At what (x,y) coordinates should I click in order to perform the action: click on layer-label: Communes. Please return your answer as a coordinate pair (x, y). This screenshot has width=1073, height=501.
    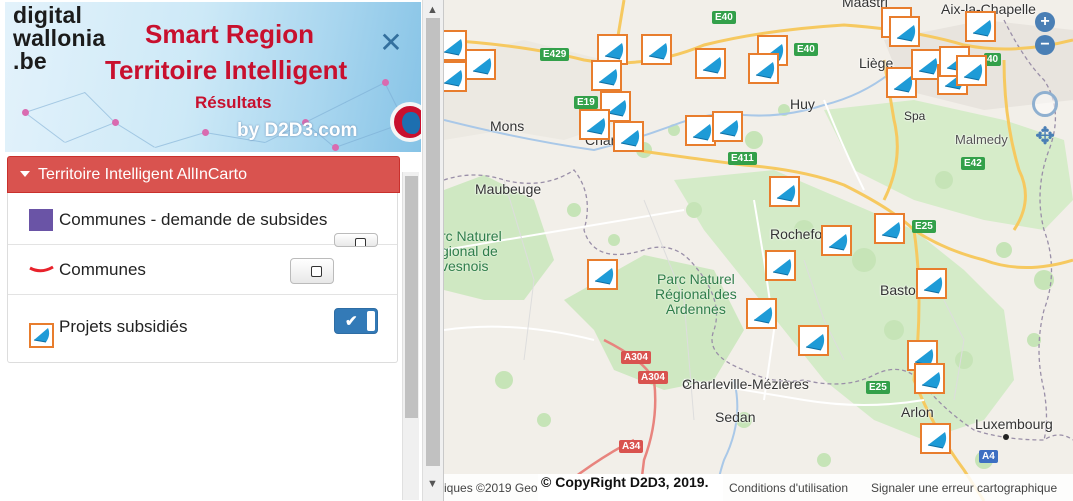
    Looking at the image, I should click on (102, 269).